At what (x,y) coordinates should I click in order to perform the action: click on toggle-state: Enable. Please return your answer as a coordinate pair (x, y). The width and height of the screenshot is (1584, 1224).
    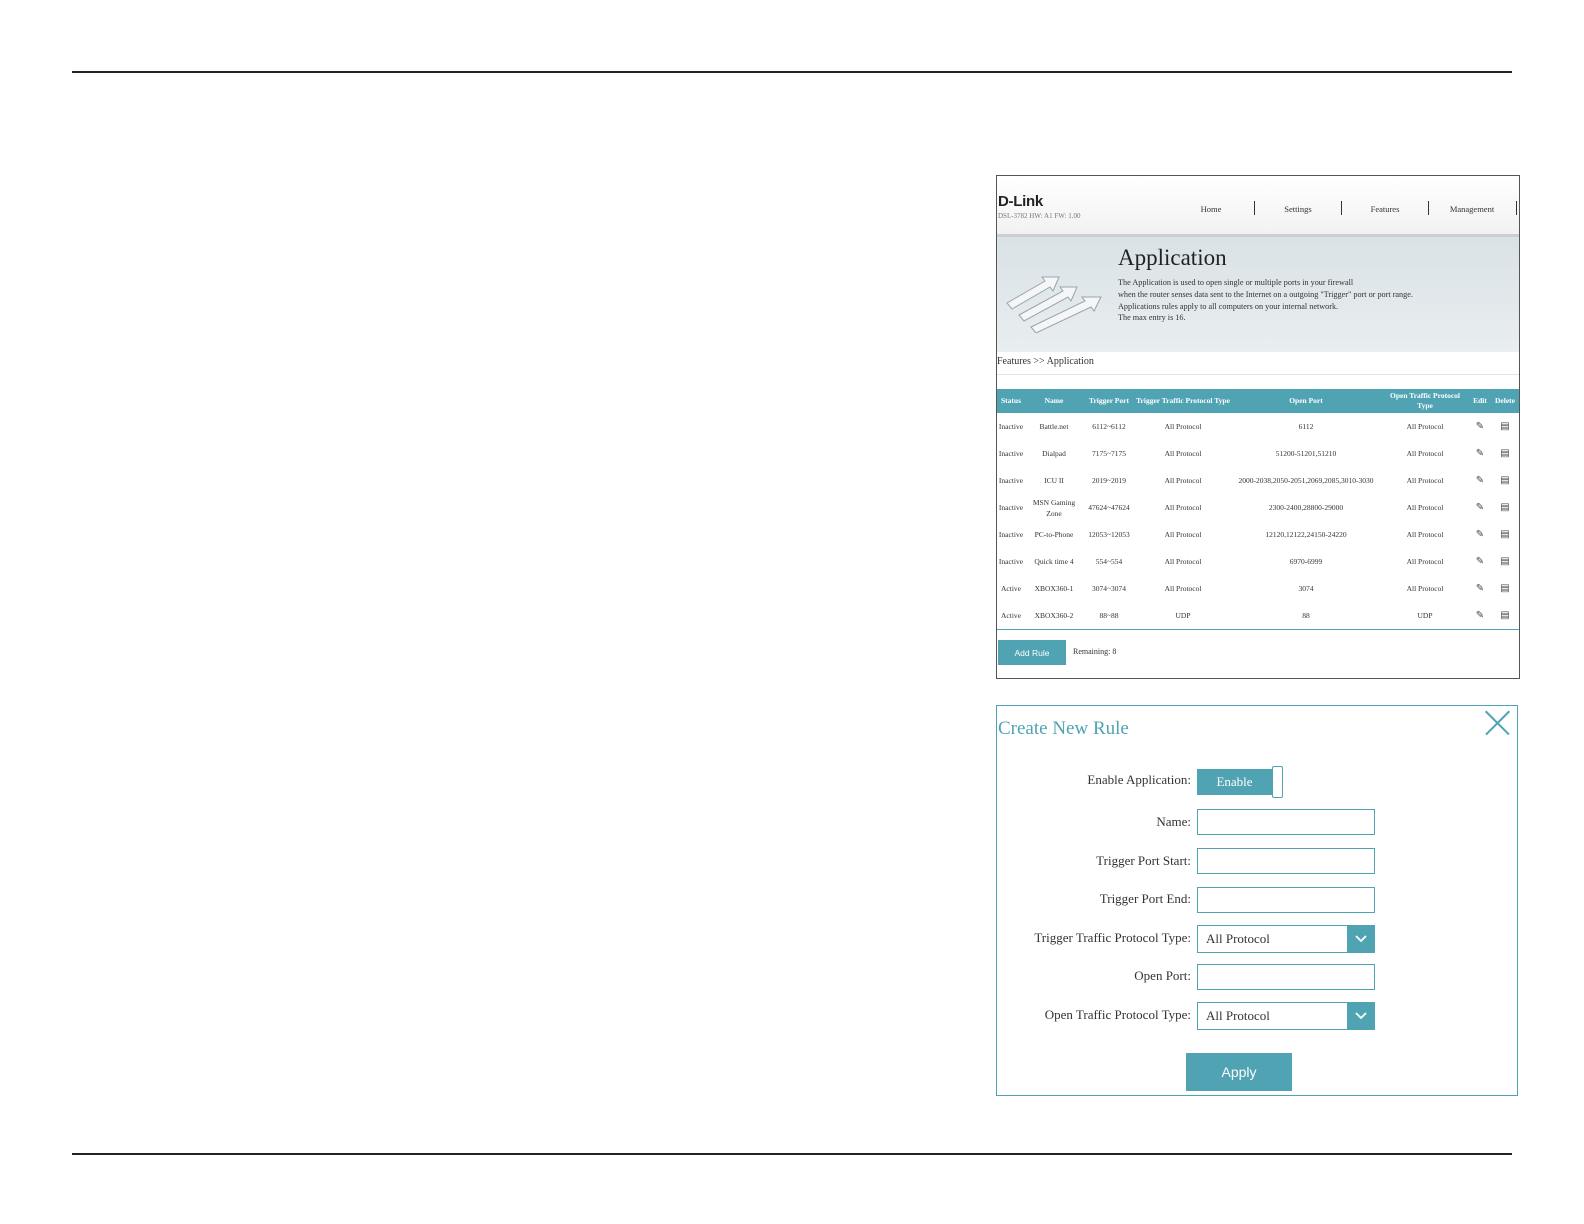
    Looking at the image, I should click on (1234, 782).